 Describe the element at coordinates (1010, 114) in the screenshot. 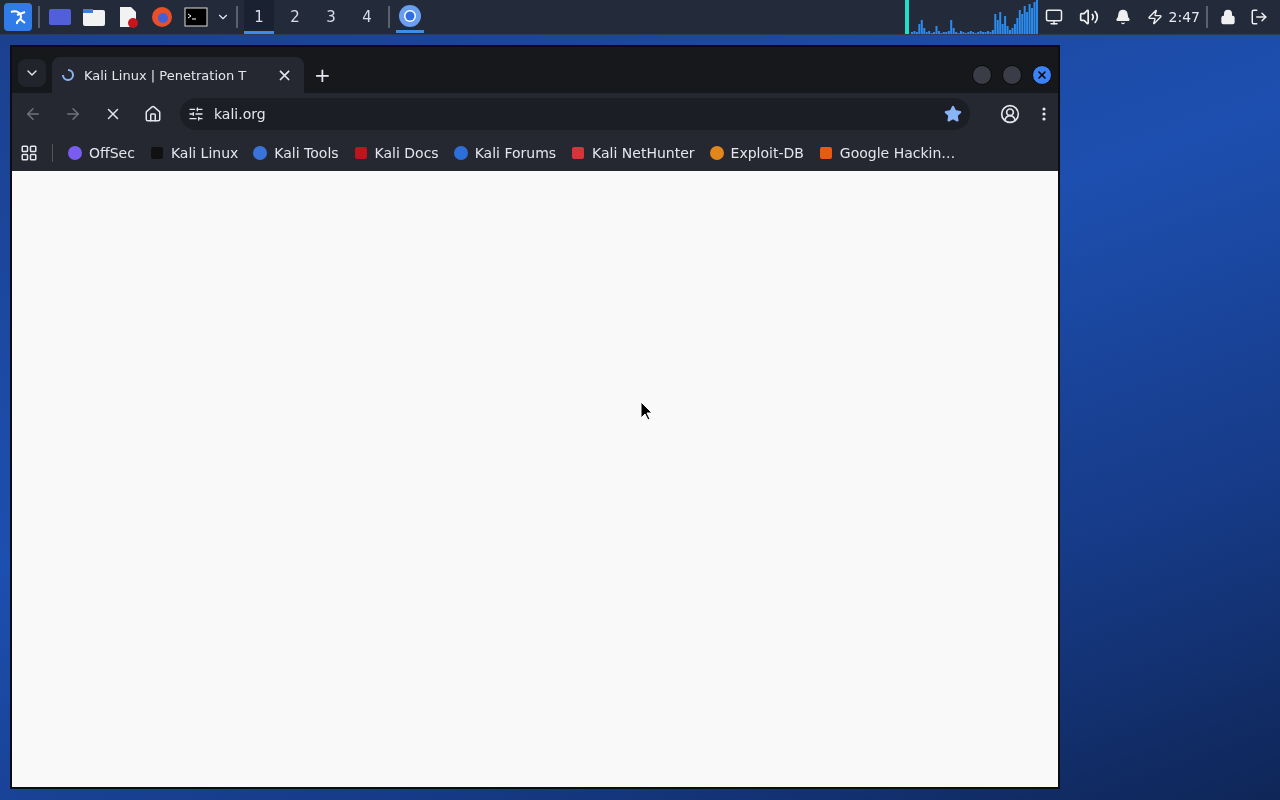

I see `profile-icon` at that location.